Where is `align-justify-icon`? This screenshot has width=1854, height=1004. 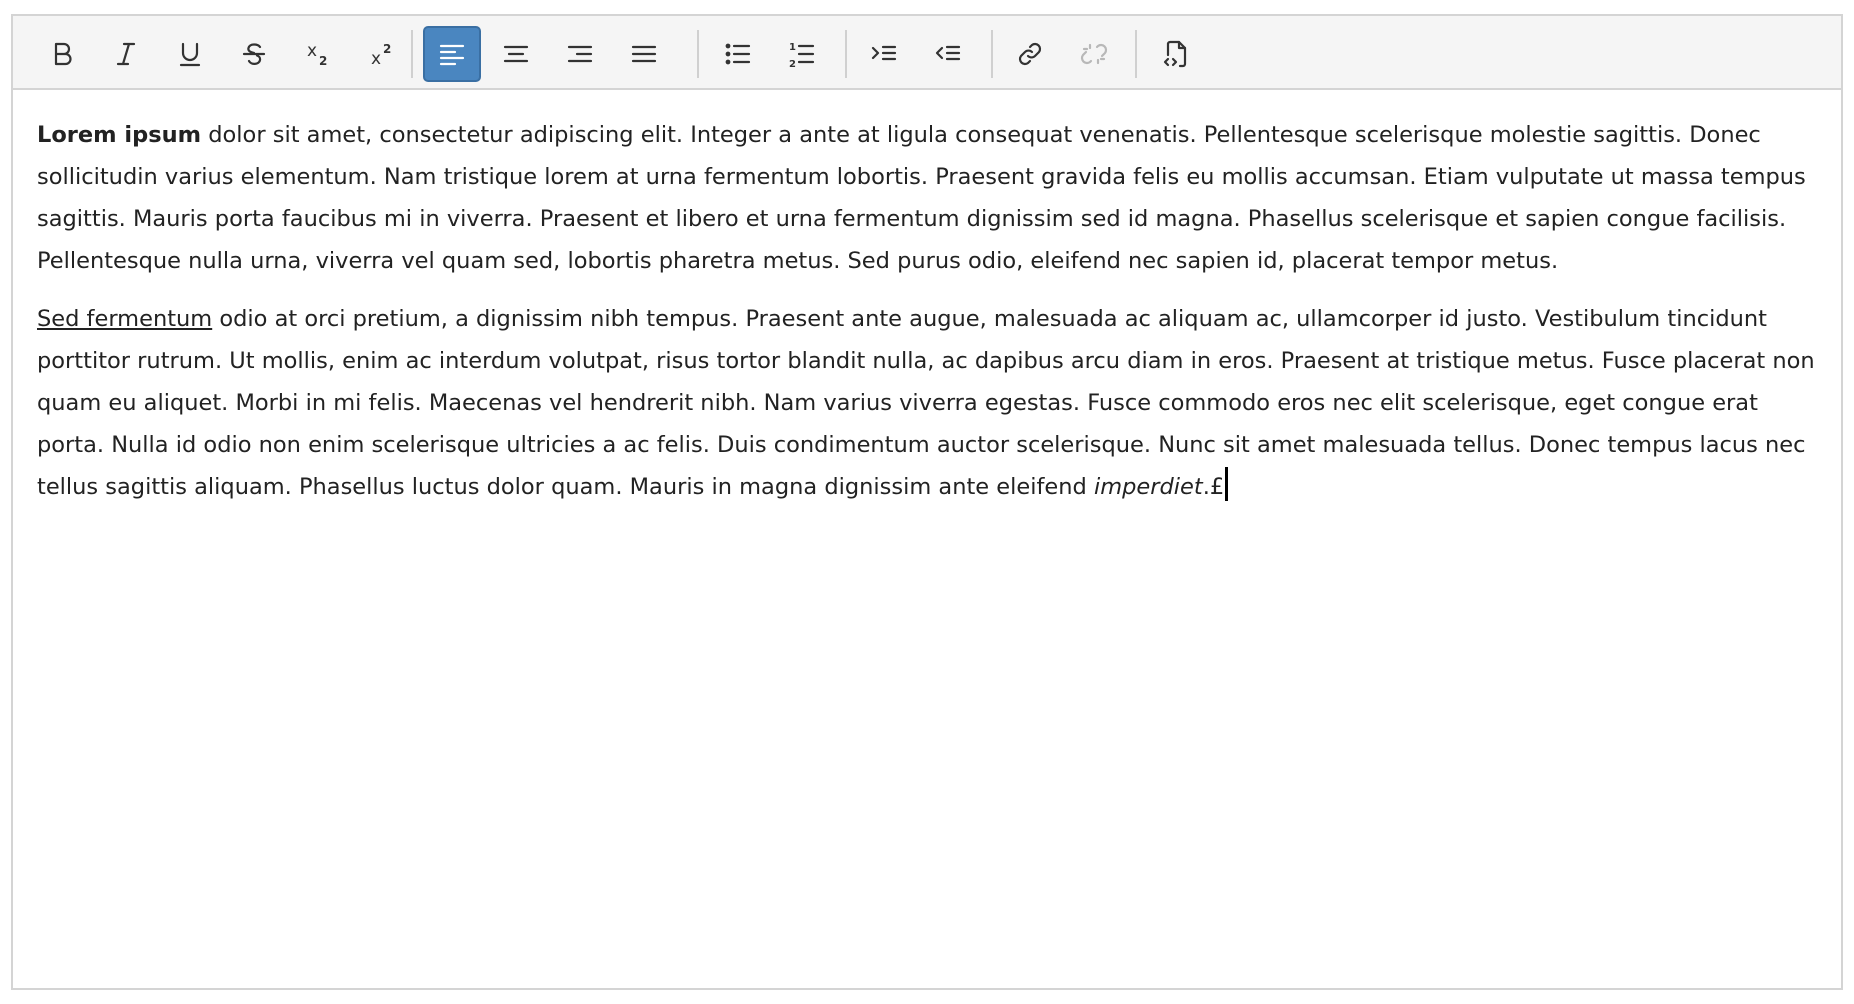 align-justify-icon is located at coordinates (644, 54).